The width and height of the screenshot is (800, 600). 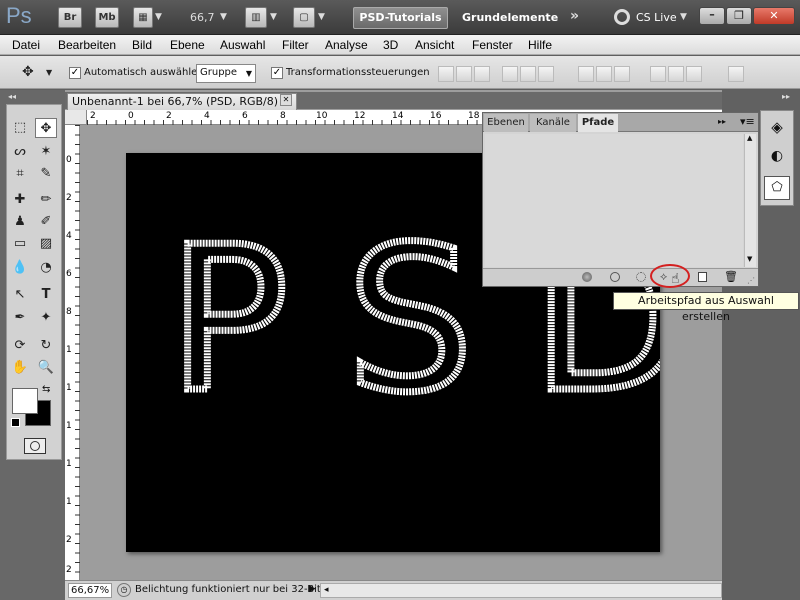 What do you see at coordinates (722, 121) in the screenshot?
I see `panel-collapse-icon: ▸▸` at bounding box center [722, 121].